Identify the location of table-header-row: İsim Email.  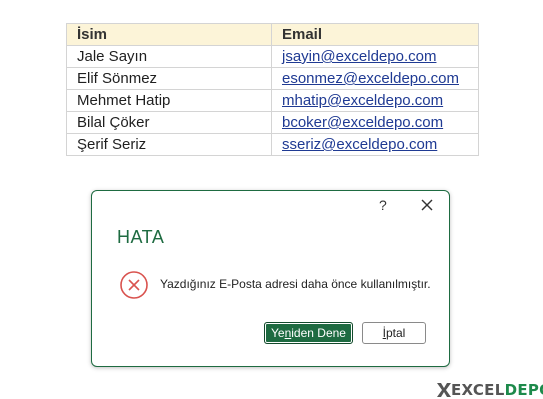
(272, 34).